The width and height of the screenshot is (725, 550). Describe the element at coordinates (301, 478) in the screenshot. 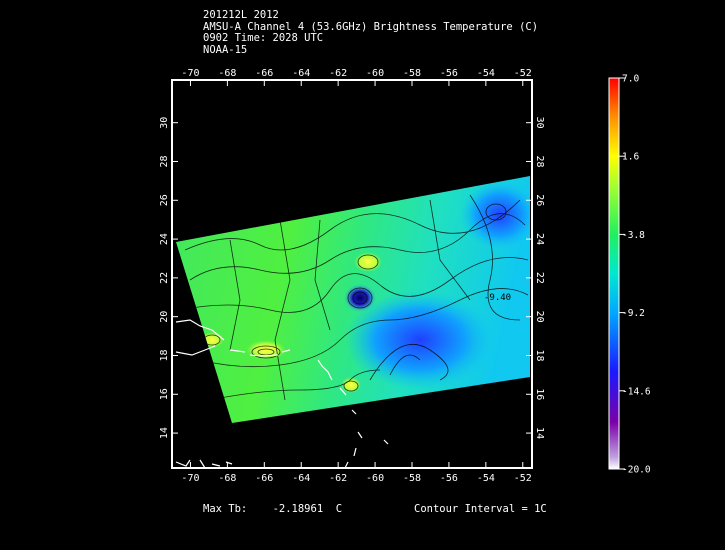

I see `lon-tick-label-bottom: -64` at that location.